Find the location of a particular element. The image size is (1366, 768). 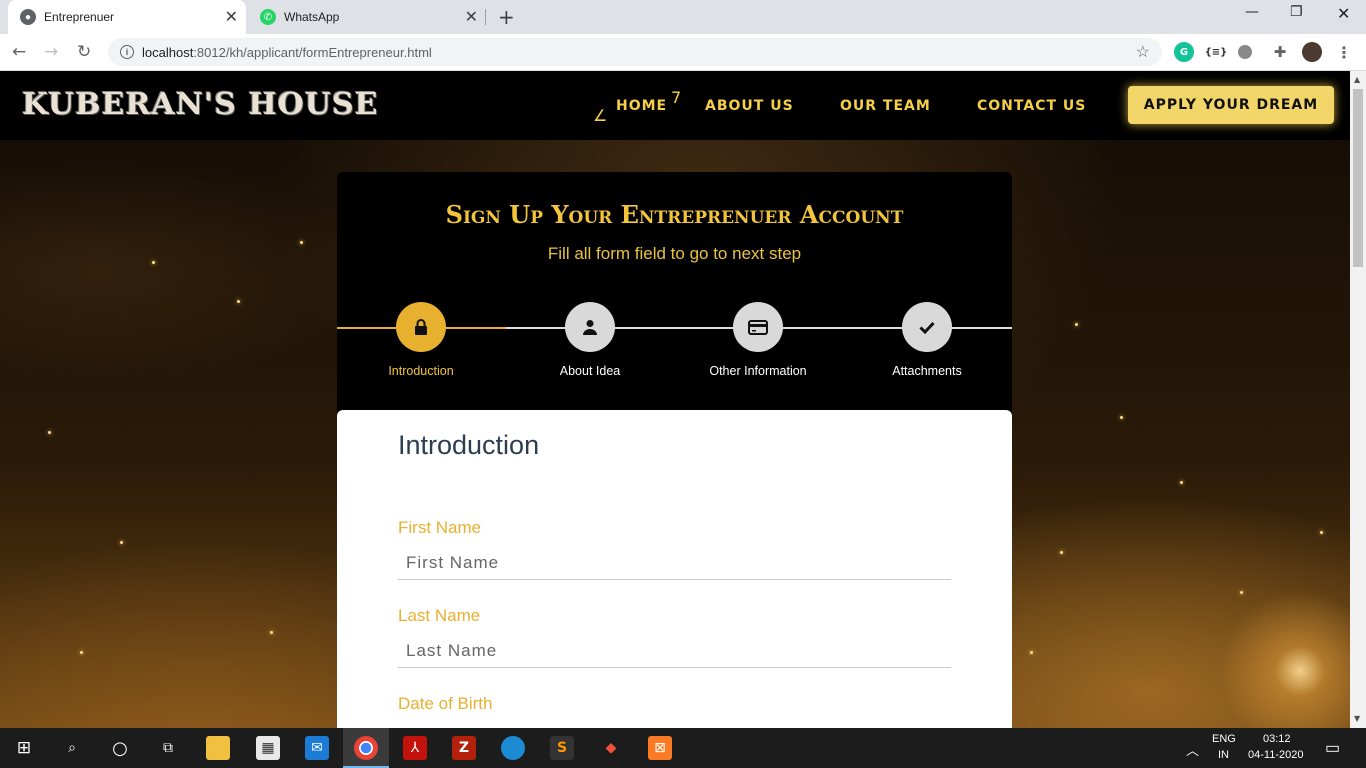

clock-date: 04-11-2020 is located at coordinates (1275, 755).